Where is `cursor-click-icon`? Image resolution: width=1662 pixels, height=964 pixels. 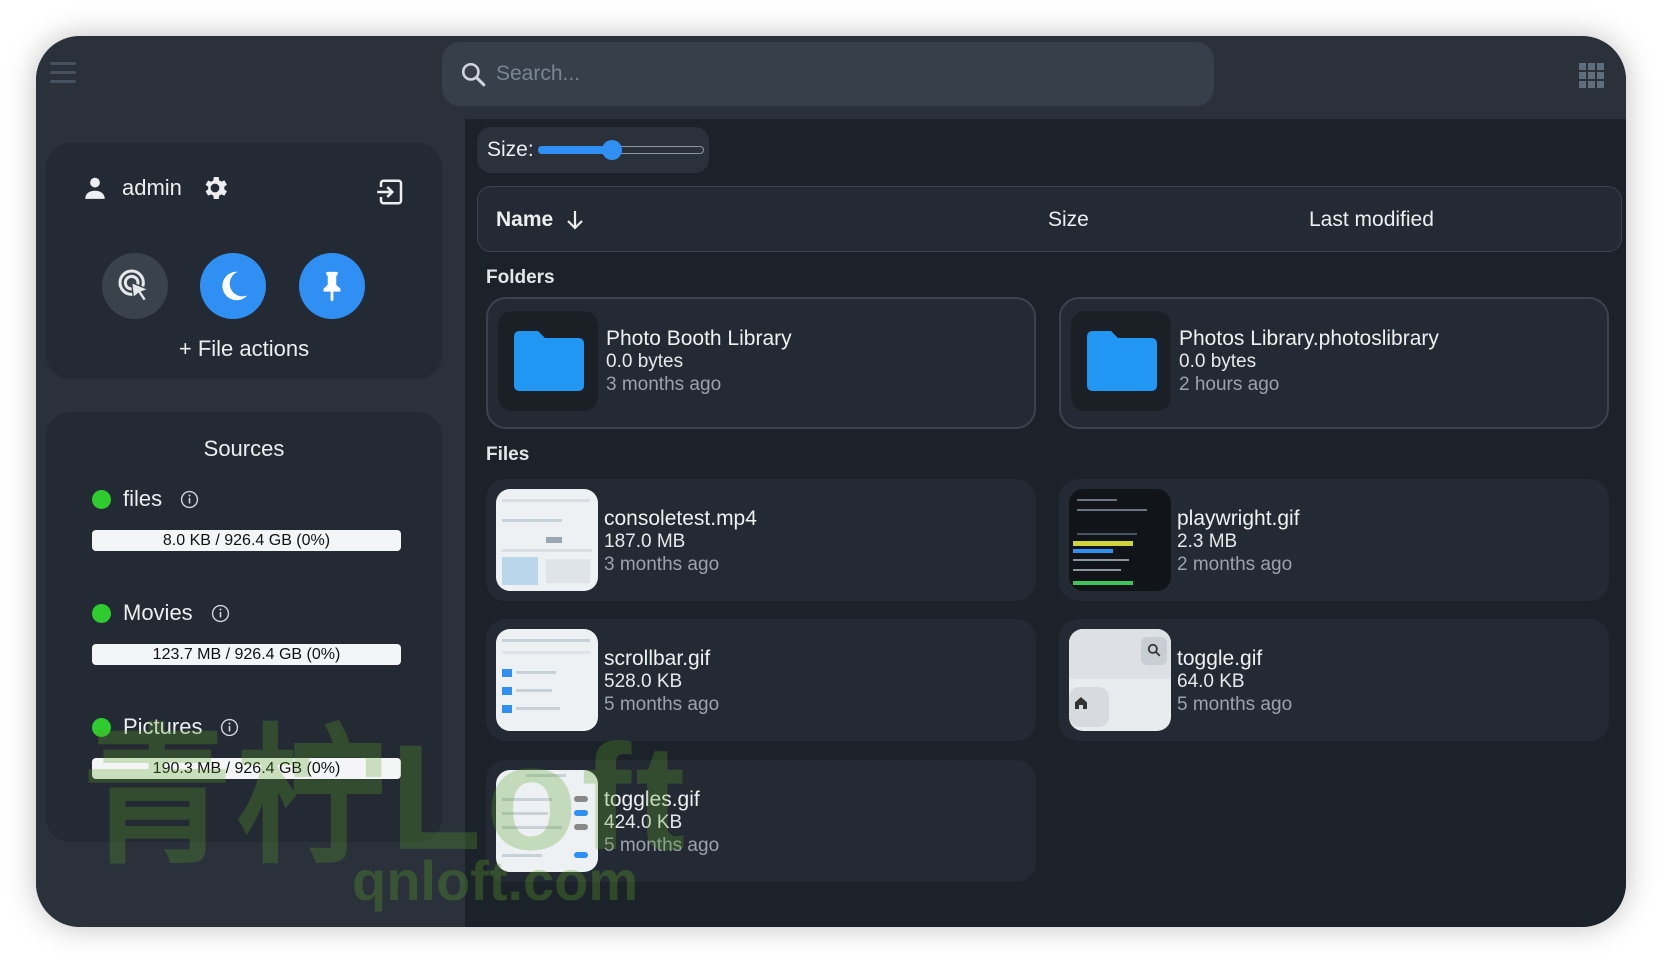 cursor-click-icon is located at coordinates (134, 285).